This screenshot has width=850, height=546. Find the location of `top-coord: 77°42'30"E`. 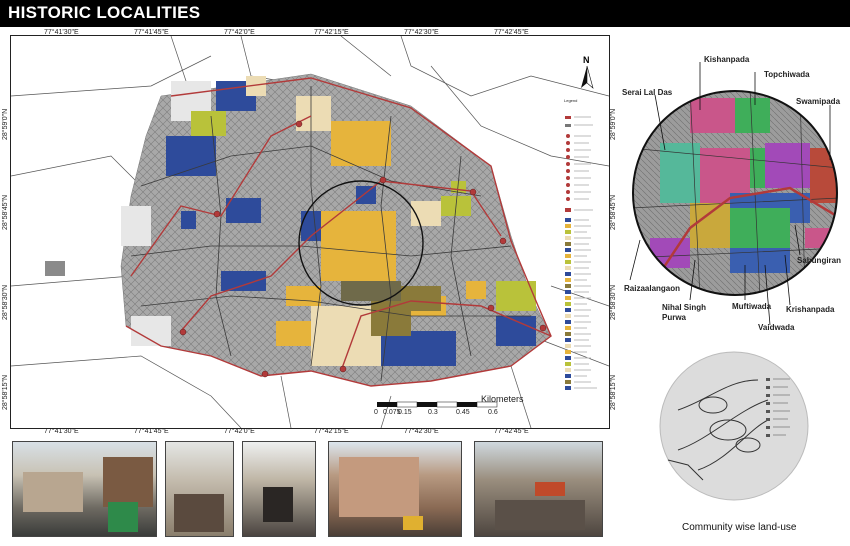

top-coord: 77°42'30"E is located at coordinates (421, 32).